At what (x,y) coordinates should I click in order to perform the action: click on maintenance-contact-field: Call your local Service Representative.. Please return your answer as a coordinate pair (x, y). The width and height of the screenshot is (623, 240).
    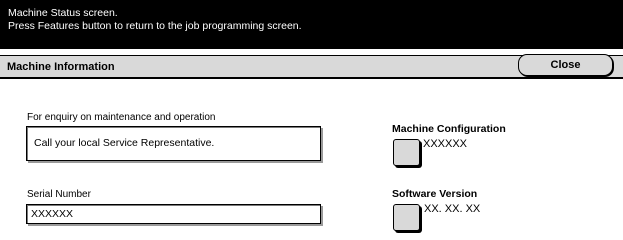
    Looking at the image, I should click on (173, 143).